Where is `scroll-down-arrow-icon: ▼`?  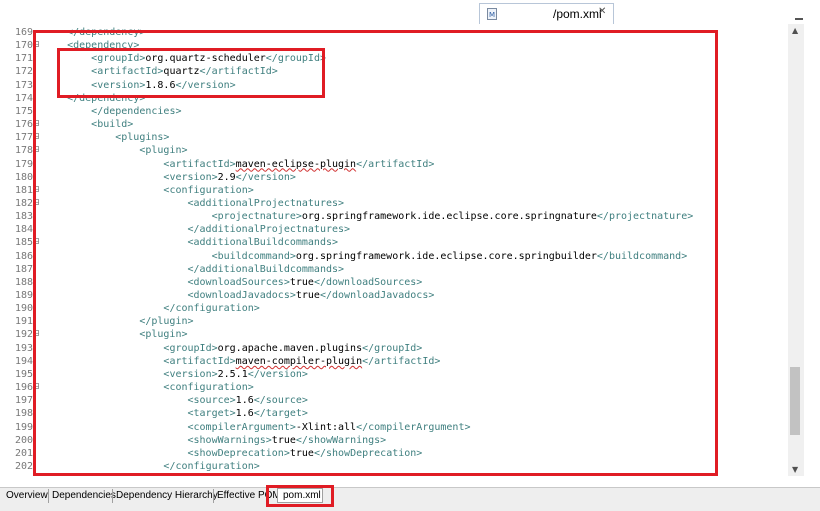
scroll-down-arrow-icon: ▼ is located at coordinates (795, 469).